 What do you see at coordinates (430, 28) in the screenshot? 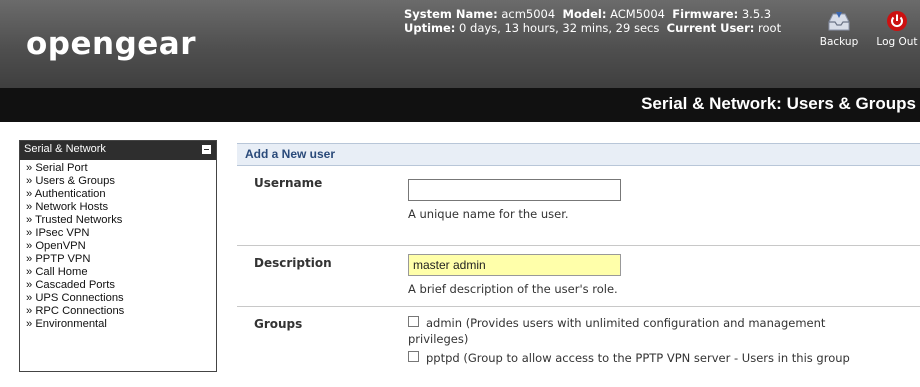
I see `uptime-label: Uptime:` at bounding box center [430, 28].